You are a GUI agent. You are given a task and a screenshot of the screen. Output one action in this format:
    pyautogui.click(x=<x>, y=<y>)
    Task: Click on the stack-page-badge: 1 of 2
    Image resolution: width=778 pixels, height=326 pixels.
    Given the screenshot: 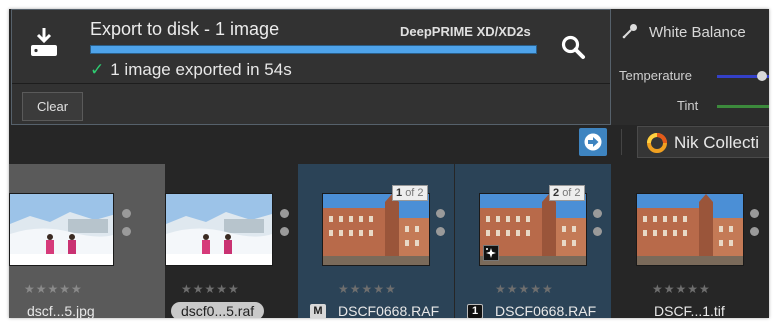 What is the action you would take?
    pyautogui.click(x=410, y=193)
    